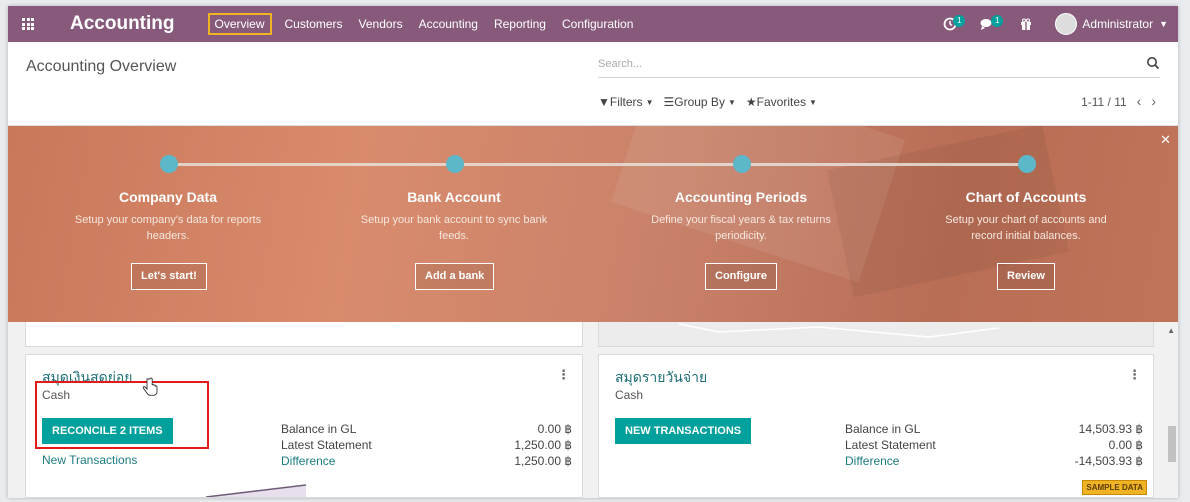 The width and height of the screenshot is (1190, 502). What do you see at coordinates (543, 461) in the screenshot?
I see `difference-value: 1,250.00 ฿` at bounding box center [543, 461].